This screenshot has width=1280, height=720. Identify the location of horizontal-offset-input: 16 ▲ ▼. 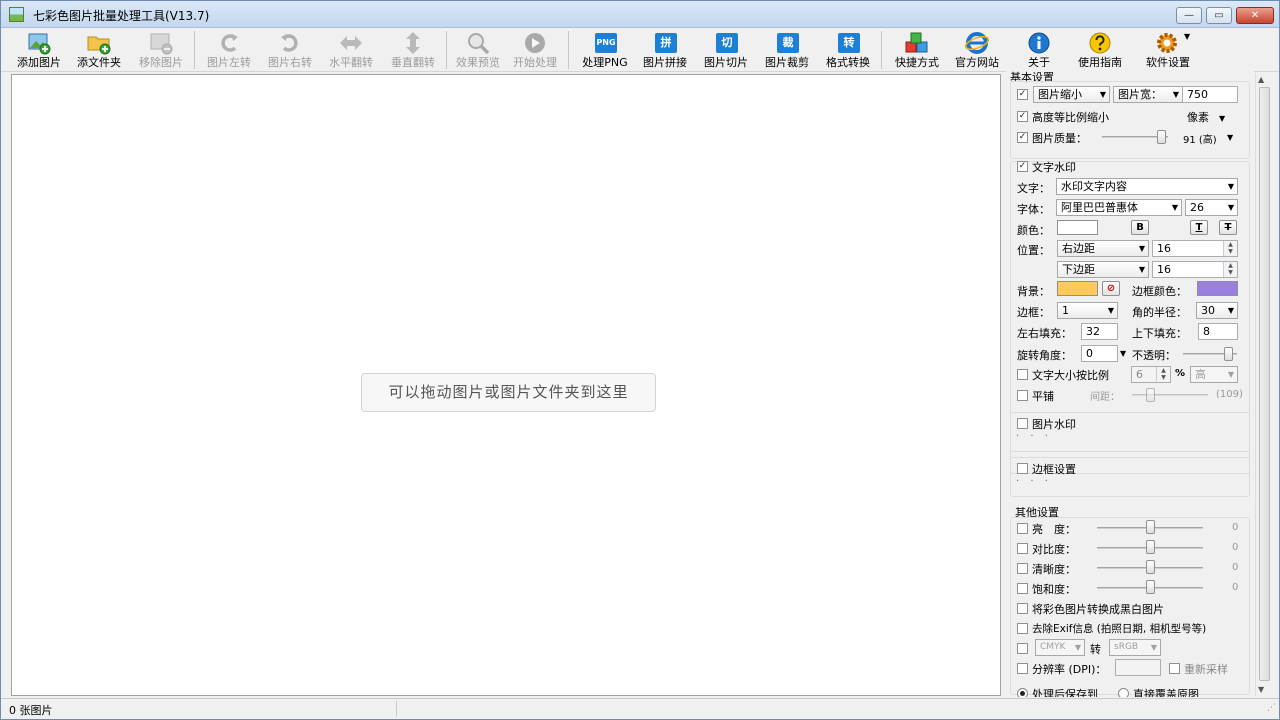
(1195, 248).